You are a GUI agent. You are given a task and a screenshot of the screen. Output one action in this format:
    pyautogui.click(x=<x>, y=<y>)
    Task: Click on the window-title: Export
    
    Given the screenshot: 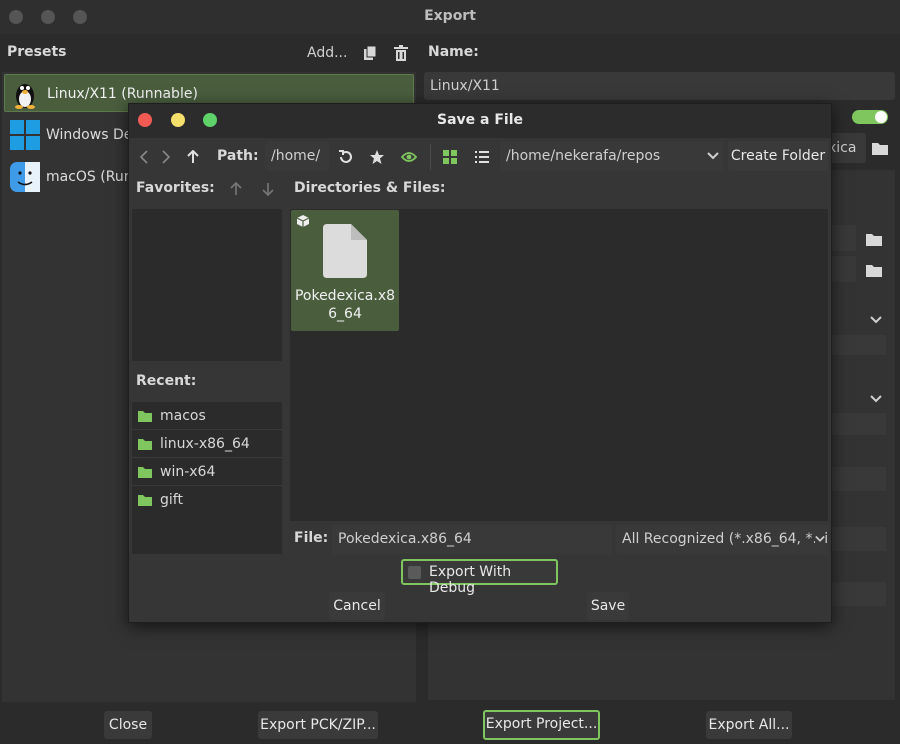 What is the action you would take?
    pyautogui.click(x=450, y=16)
    